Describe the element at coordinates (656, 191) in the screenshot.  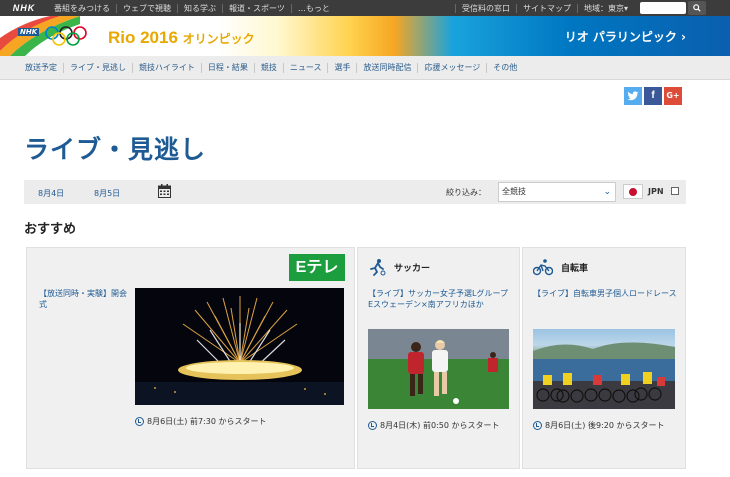
I see `jpn-label: JPN` at that location.